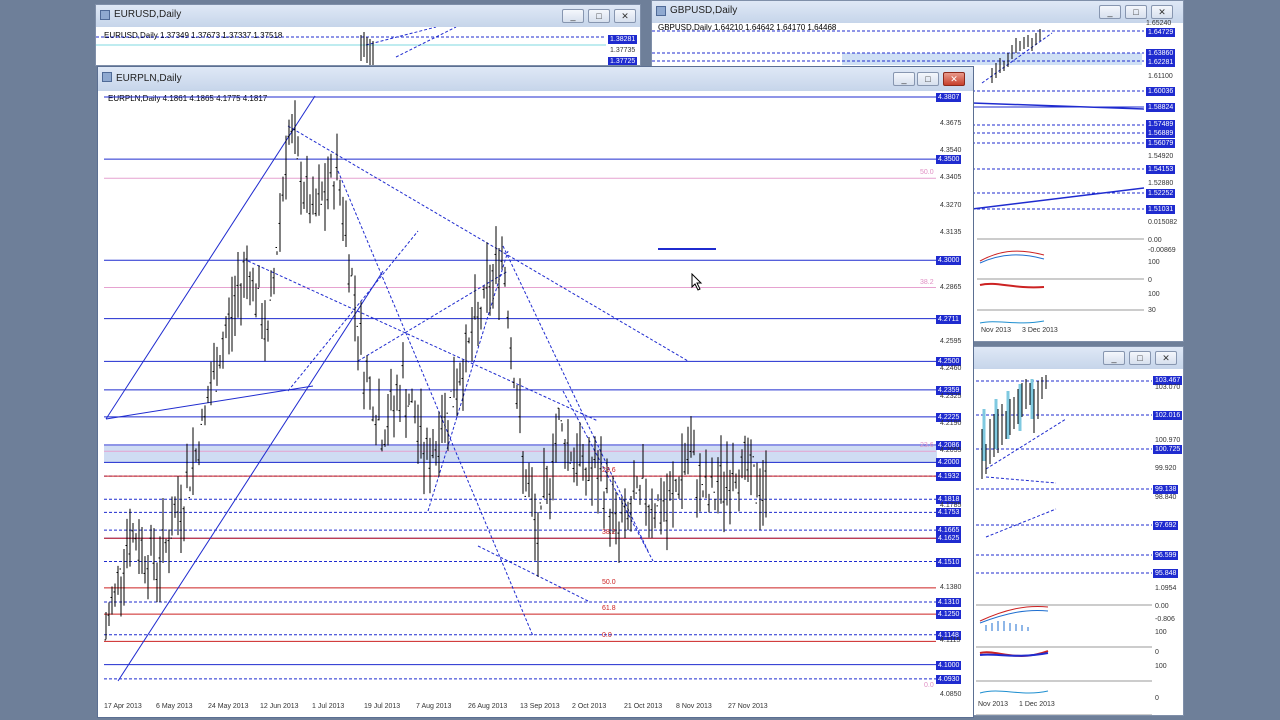 The height and width of the screenshot is (720, 1280). What do you see at coordinates (697, 282) in the screenshot?
I see `mouse-cursor-icon` at bounding box center [697, 282].